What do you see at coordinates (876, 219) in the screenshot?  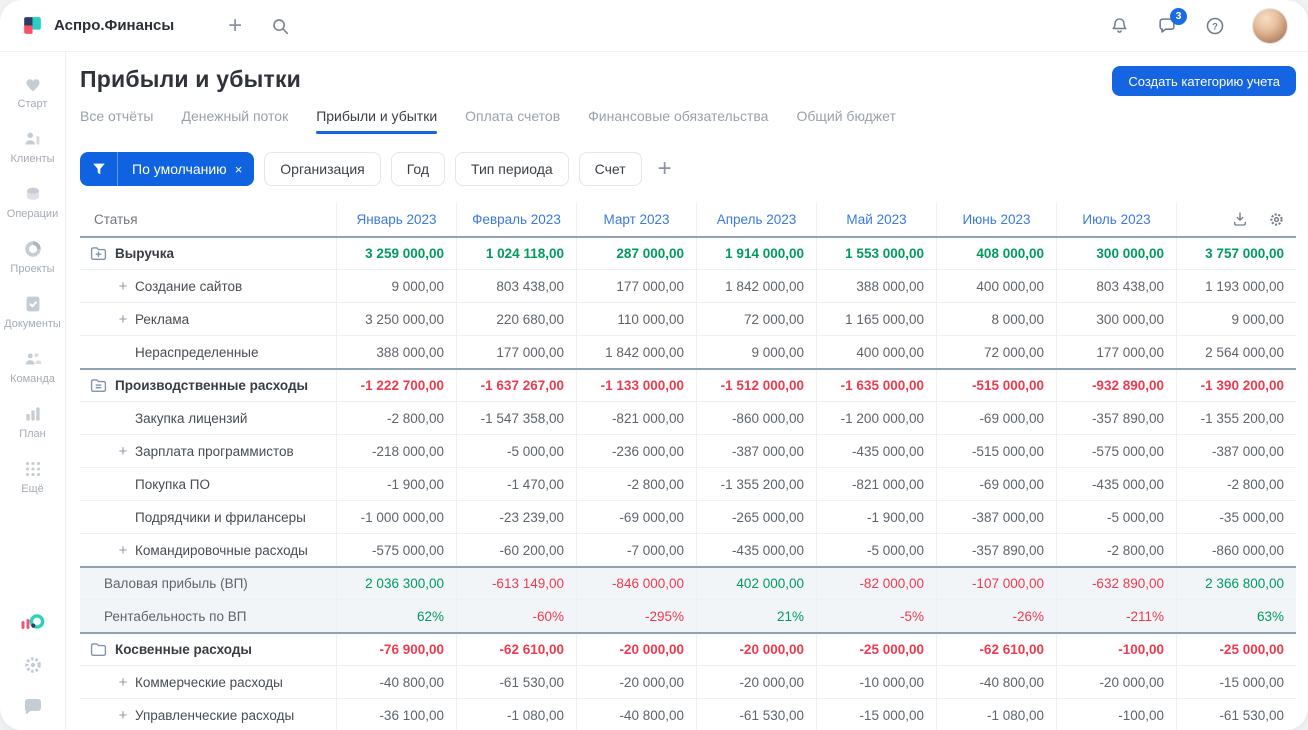 I see `month-column-header: Май 2023` at bounding box center [876, 219].